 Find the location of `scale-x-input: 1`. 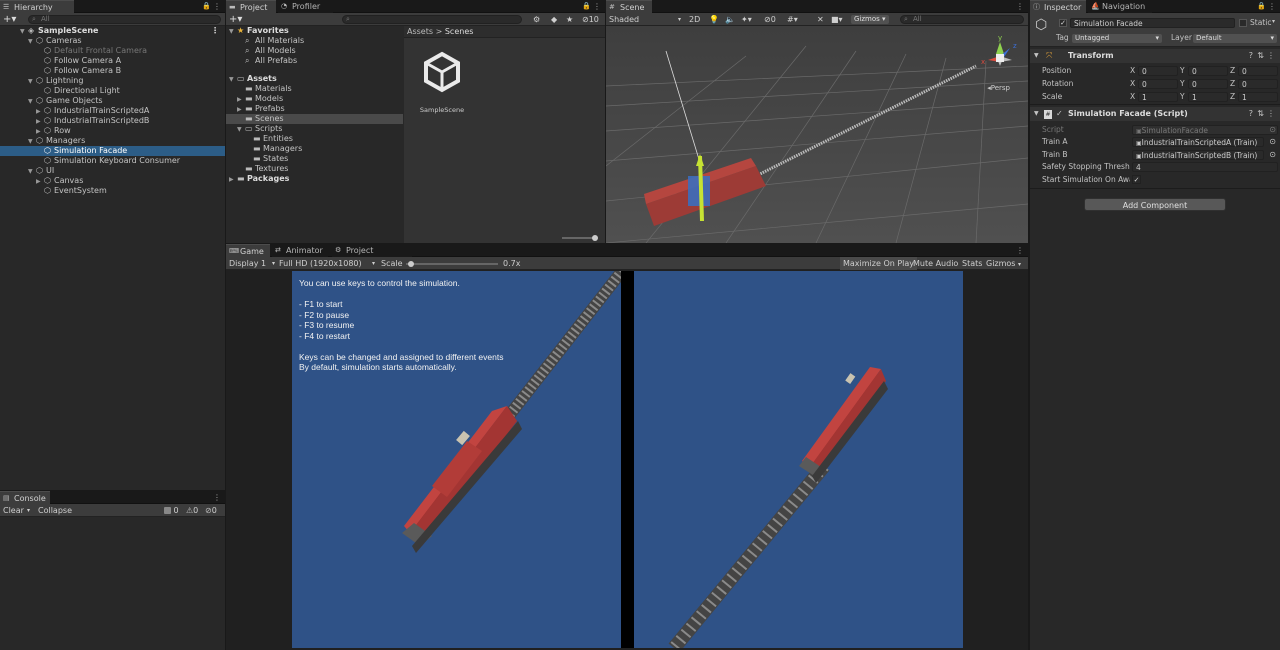

scale-x-input: 1 is located at coordinates (1158, 97).